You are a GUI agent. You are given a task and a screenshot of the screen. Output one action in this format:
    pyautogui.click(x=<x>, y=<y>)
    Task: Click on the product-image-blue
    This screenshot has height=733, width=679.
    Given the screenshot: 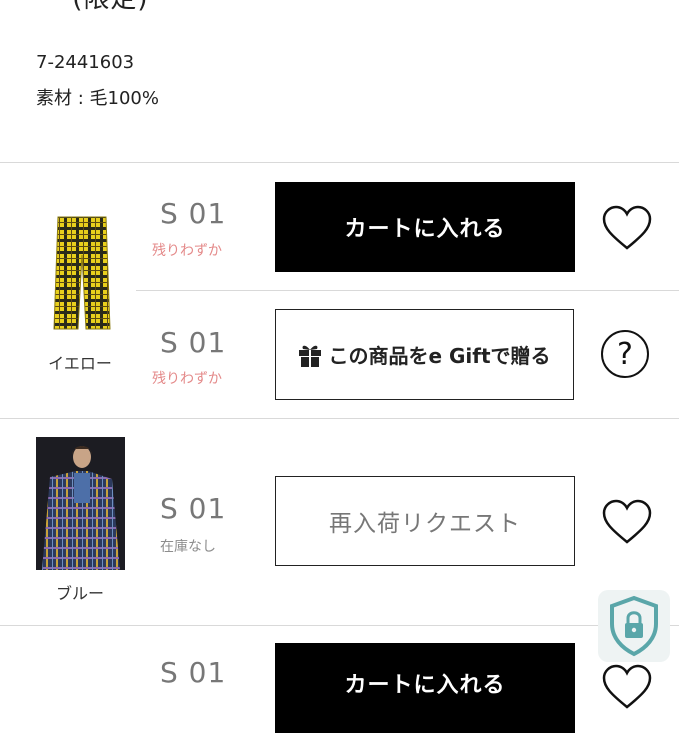 What is the action you would take?
    pyautogui.click(x=80, y=503)
    